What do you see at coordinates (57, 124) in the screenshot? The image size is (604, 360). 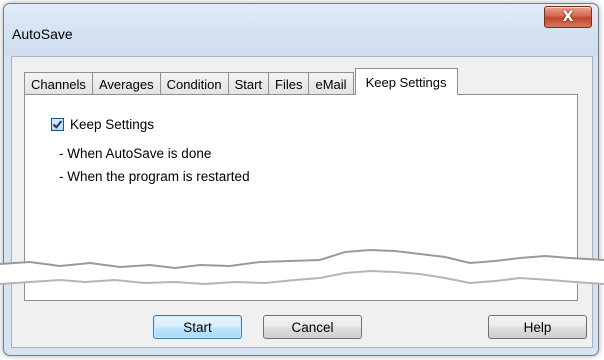 I see `keep-settings-checkbox` at bounding box center [57, 124].